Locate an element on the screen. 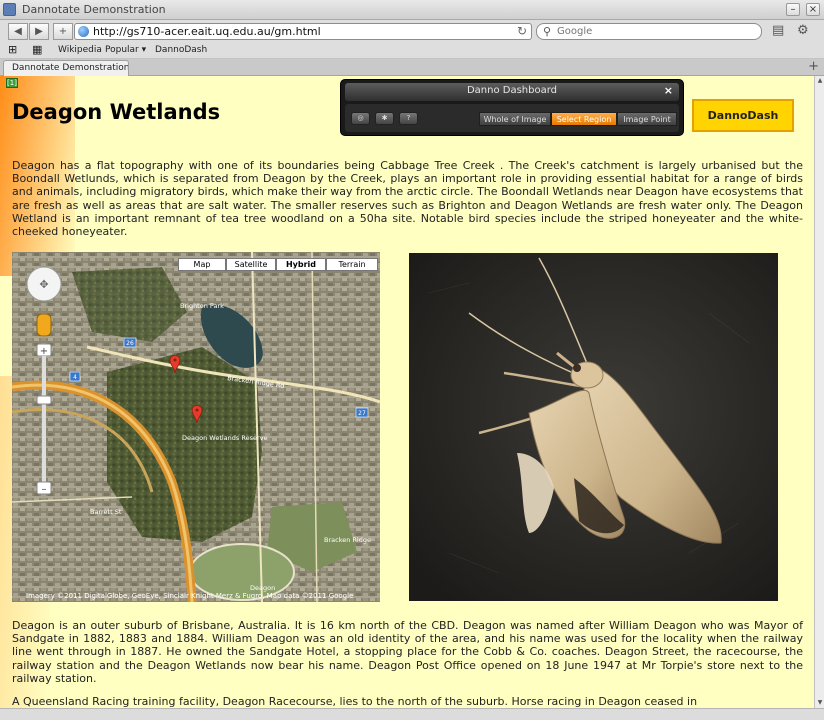  bookmark-item: Wikipedia is located at coordinates (80, 50).